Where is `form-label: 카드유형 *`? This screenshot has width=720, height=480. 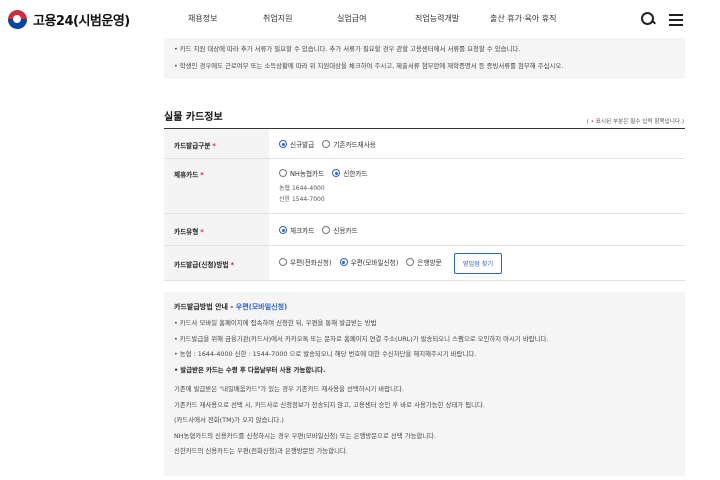
form-label: 카드유형 * is located at coordinates (216, 229).